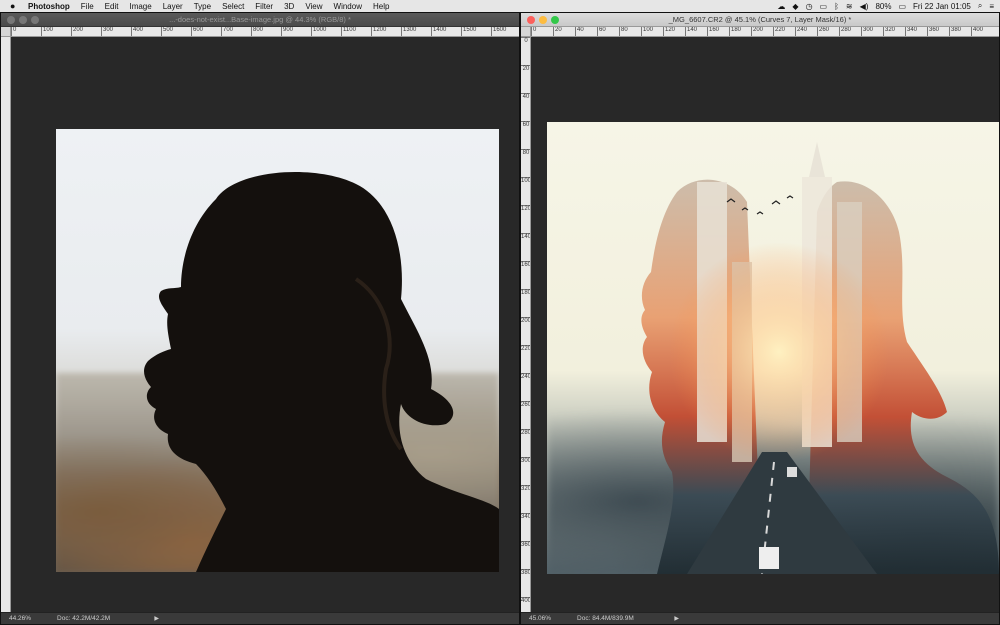 This screenshot has height=625, width=1000. What do you see at coordinates (287, 31) in the screenshot?
I see `ruler-tick-label: 900` at bounding box center [287, 31].